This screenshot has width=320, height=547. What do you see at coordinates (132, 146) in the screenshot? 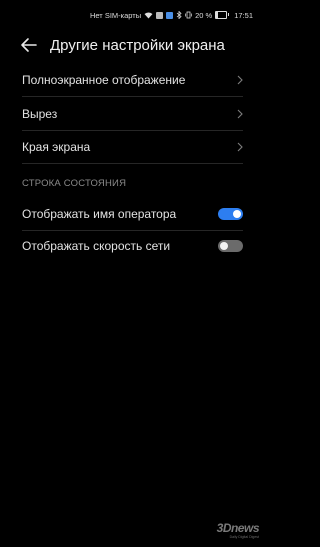
I see `menu-item-screen-edges: Края экрана` at bounding box center [132, 146].